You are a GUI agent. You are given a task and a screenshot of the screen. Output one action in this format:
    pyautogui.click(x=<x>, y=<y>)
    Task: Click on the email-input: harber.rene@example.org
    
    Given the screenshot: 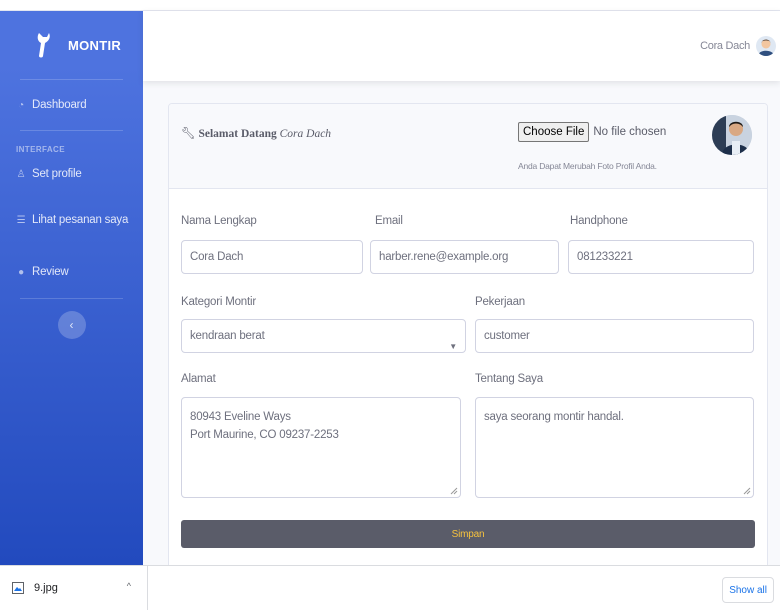 What is the action you would take?
    pyautogui.click(x=464, y=257)
    